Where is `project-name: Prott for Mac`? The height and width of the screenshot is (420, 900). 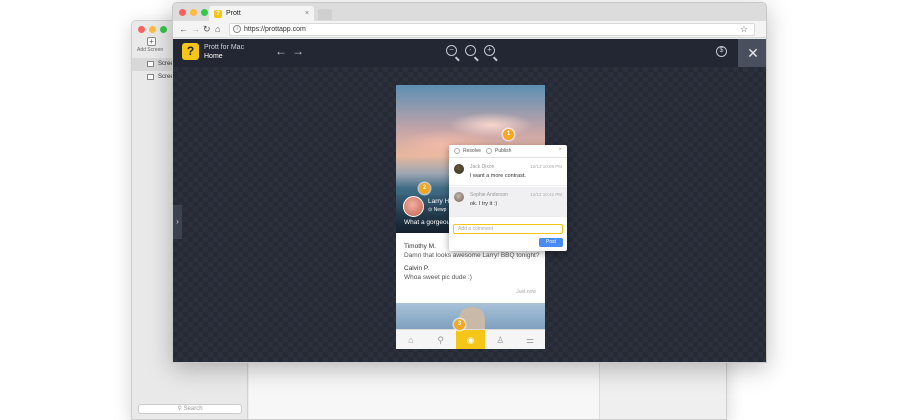 project-name: Prott for Mac is located at coordinates (224, 47).